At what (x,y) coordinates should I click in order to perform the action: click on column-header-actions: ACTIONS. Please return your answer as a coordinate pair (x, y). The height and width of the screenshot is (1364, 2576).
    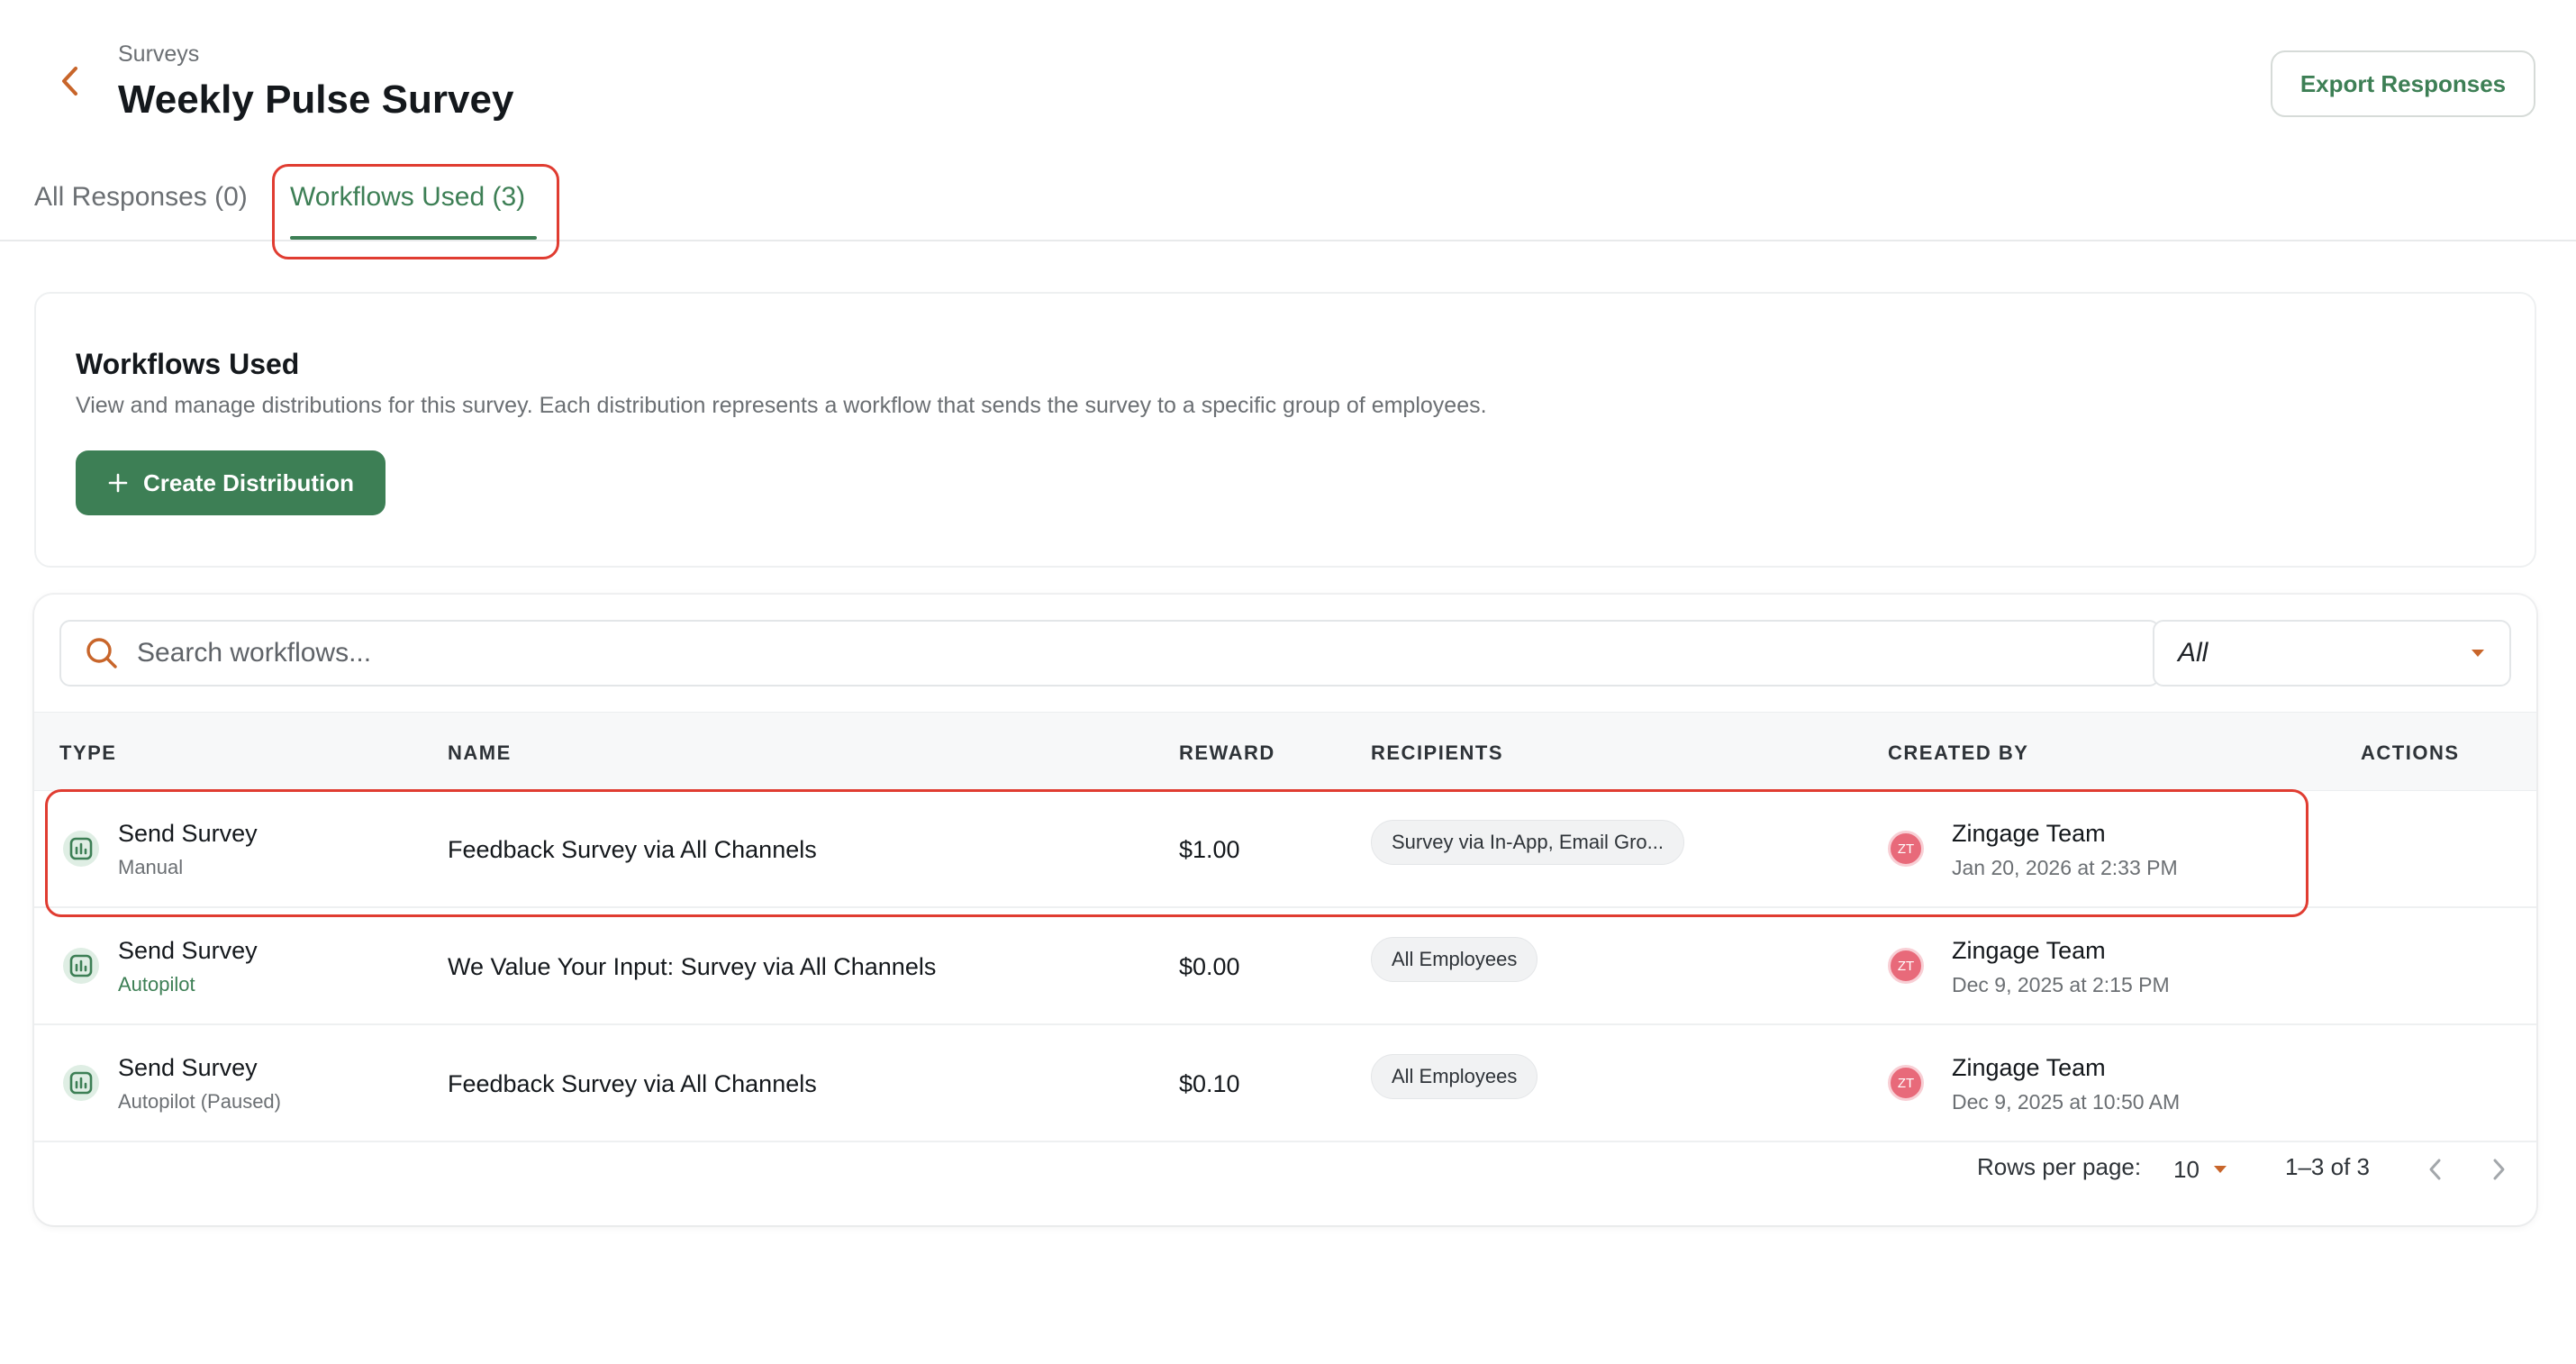
    Looking at the image, I should click on (2410, 752).